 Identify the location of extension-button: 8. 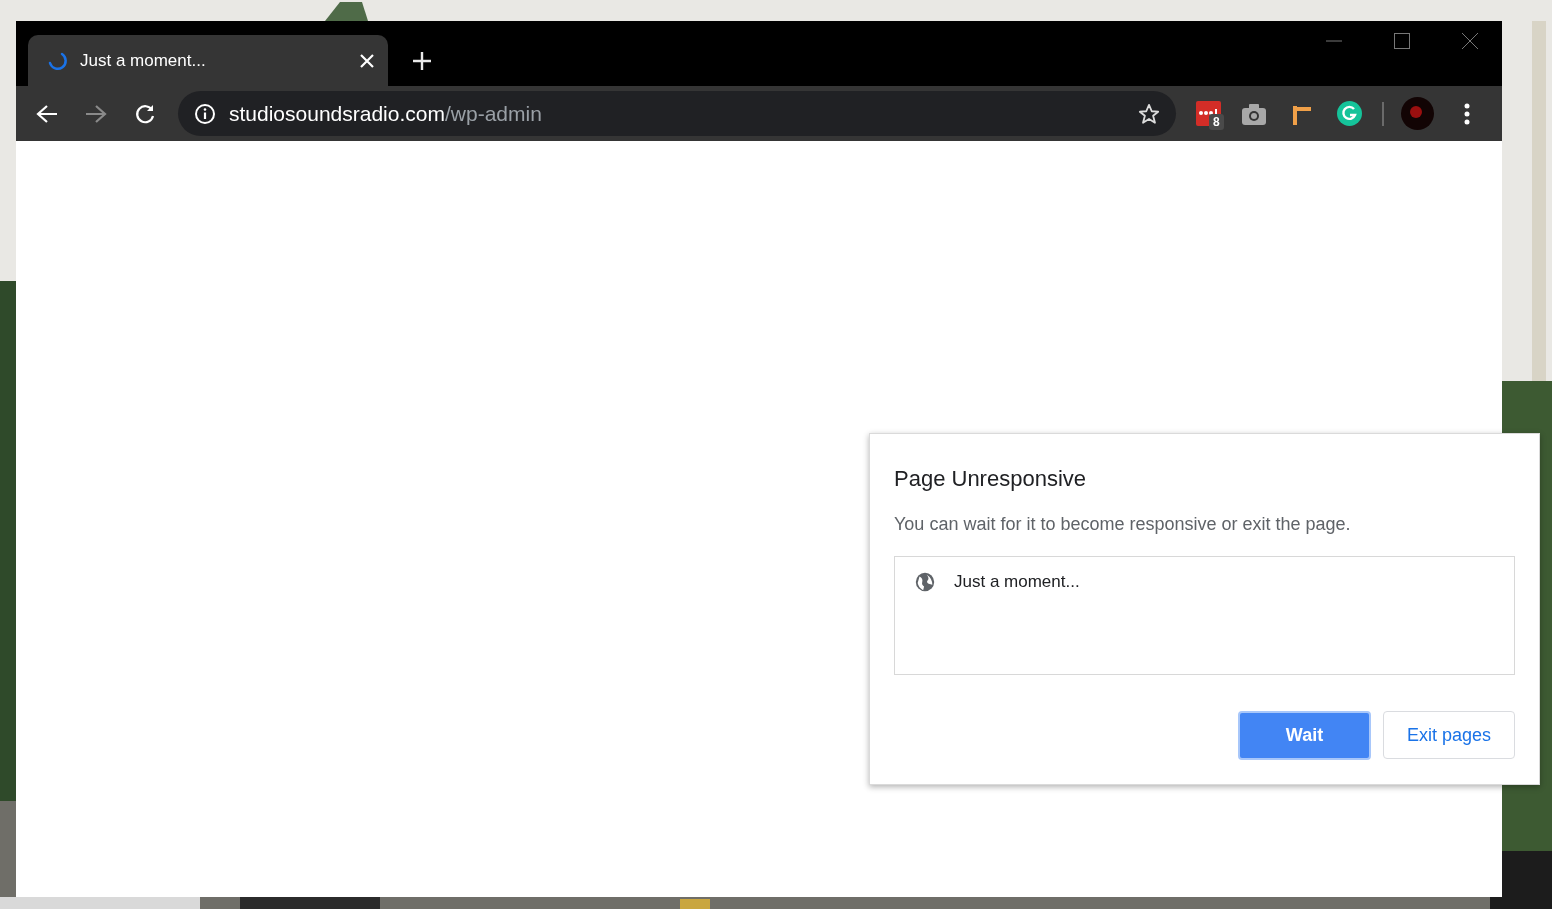
(1212, 113).